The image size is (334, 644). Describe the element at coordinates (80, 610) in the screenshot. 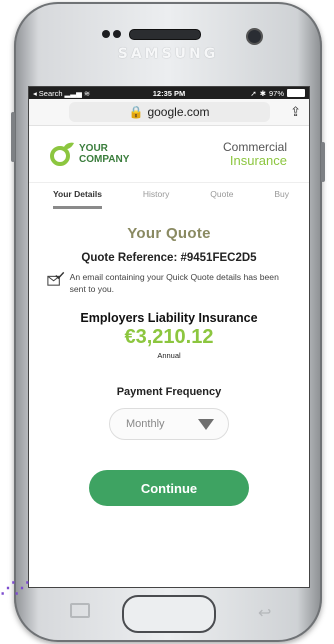

I see `recent-apps-icon` at that location.